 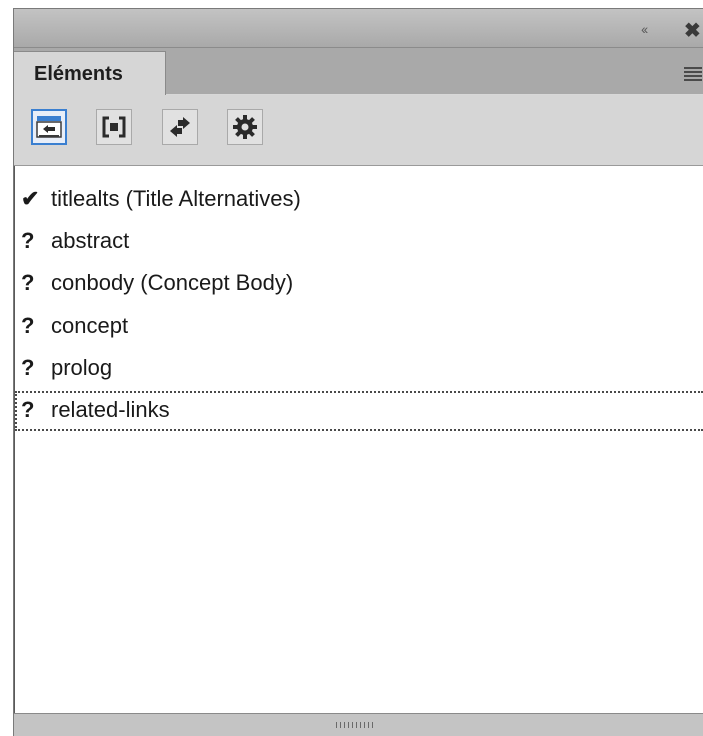 What do you see at coordinates (90, 73) in the screenshot?
I see `tab-elements: Eléments` at bounding box center [90, 73].